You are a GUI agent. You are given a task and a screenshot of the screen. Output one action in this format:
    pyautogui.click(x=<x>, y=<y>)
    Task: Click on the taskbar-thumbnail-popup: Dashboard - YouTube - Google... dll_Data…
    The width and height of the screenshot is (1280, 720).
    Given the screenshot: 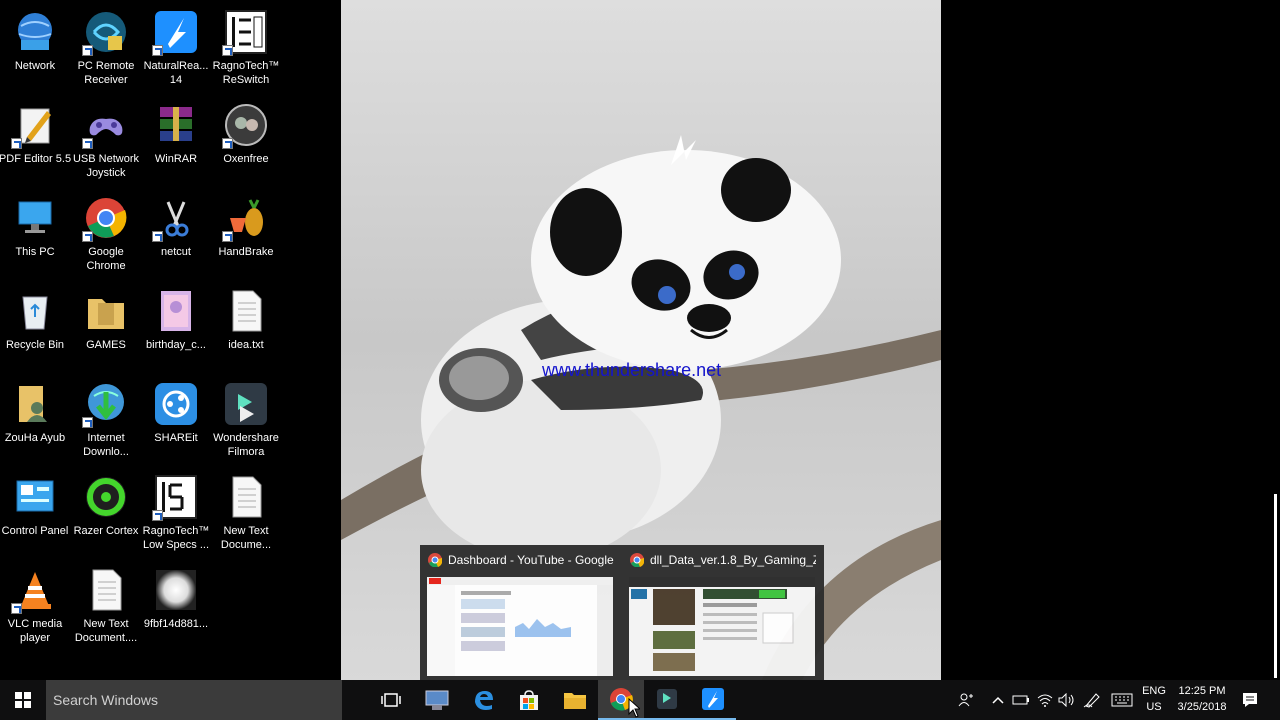 What is the action you would take?
    pyautogui.click(x=622, y=613)
    